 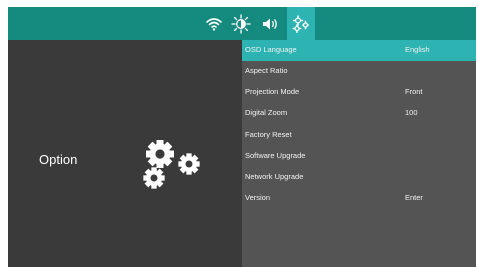 I want to click on brightness-icon, so click(x=241, y=23).